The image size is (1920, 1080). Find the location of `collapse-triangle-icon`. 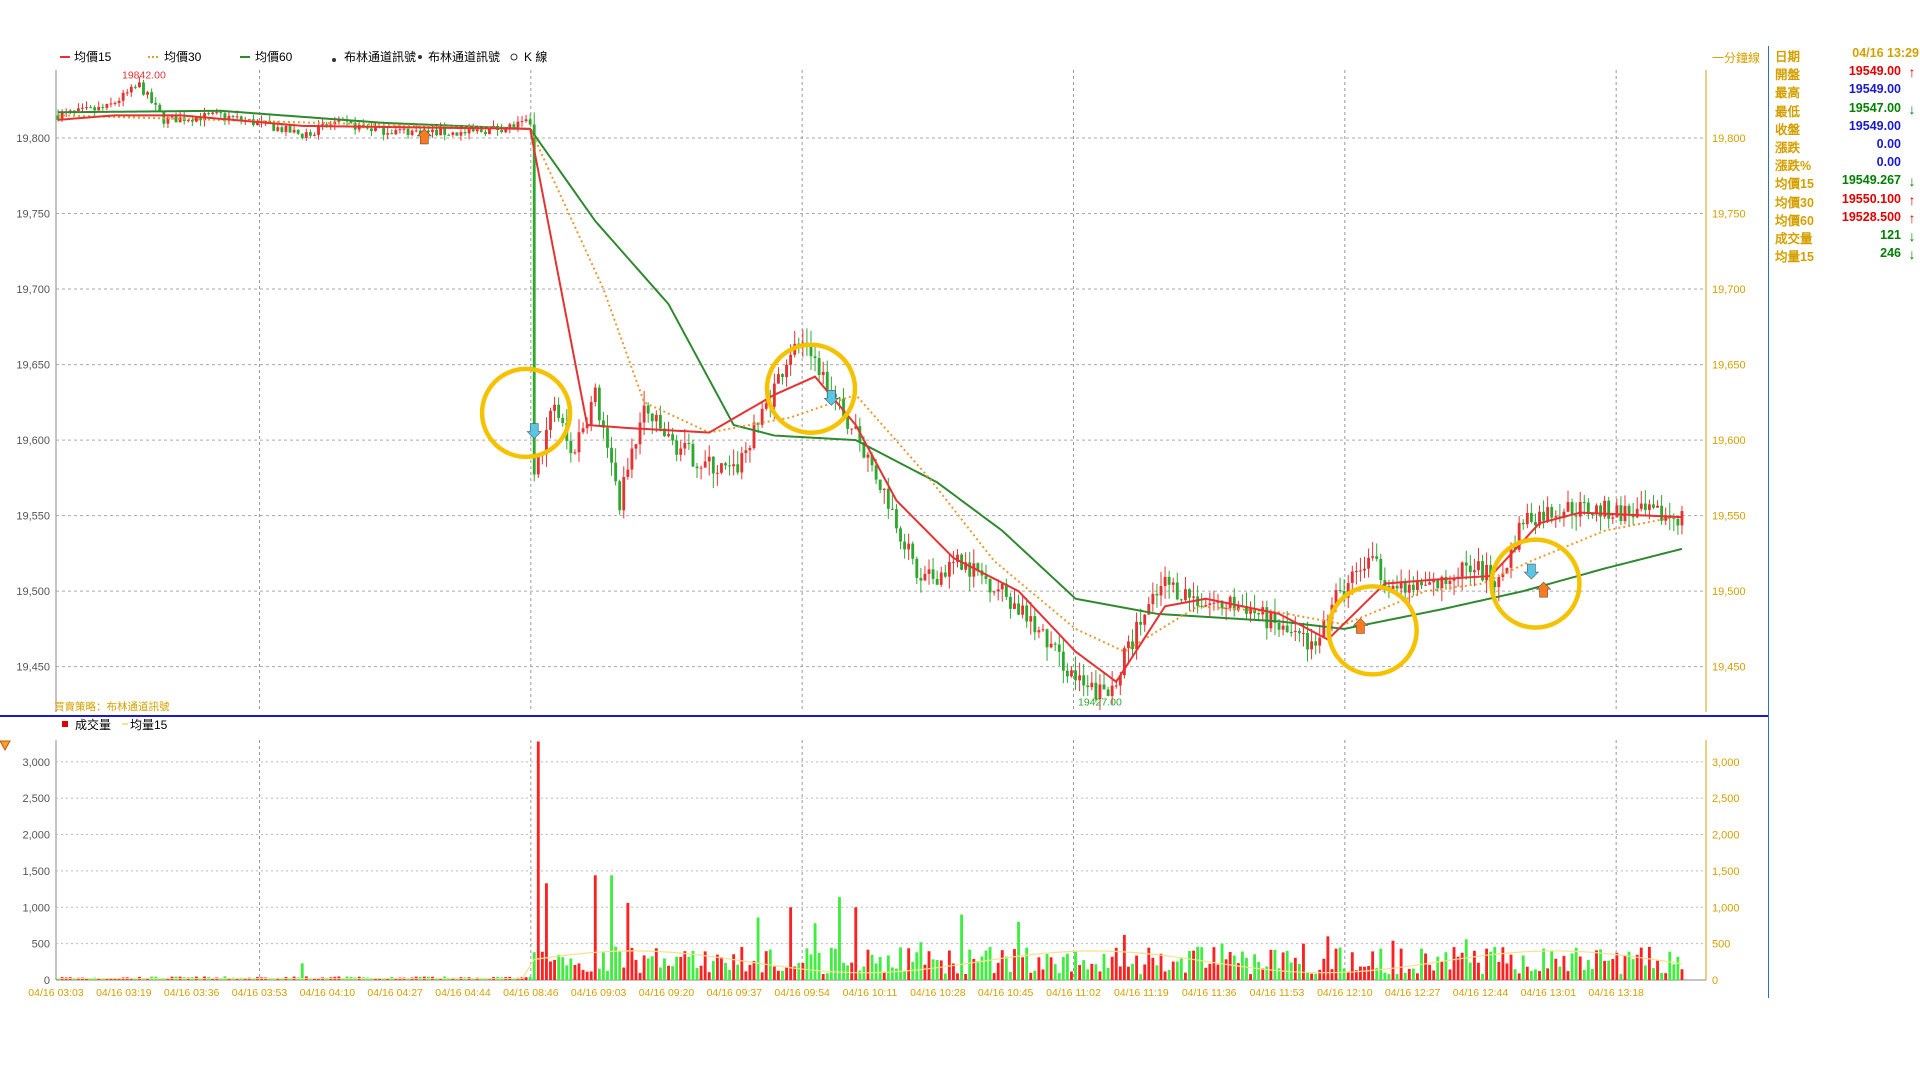

collapse-triangle-icon is located at coordinates (5, 746).